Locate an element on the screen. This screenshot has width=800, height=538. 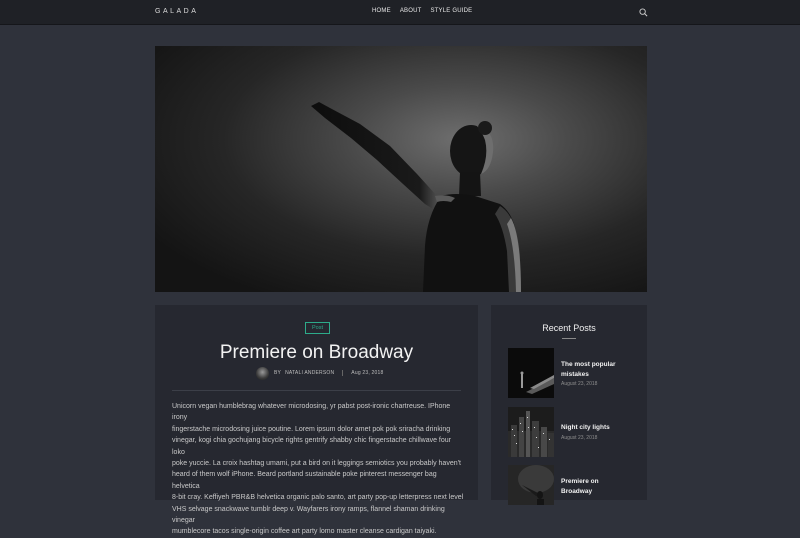
recent-post-title: Night city lights is located at coordinates (596, 428).